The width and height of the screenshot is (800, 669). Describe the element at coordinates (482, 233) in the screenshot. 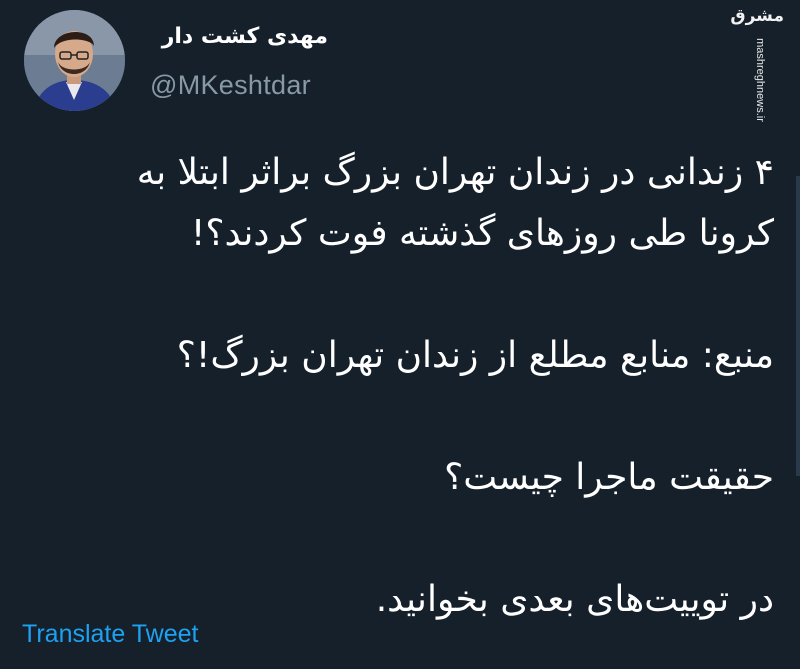

I see `tweet-line: کرونا طی روزهای گذشته فوت کردند؟!` at that location.